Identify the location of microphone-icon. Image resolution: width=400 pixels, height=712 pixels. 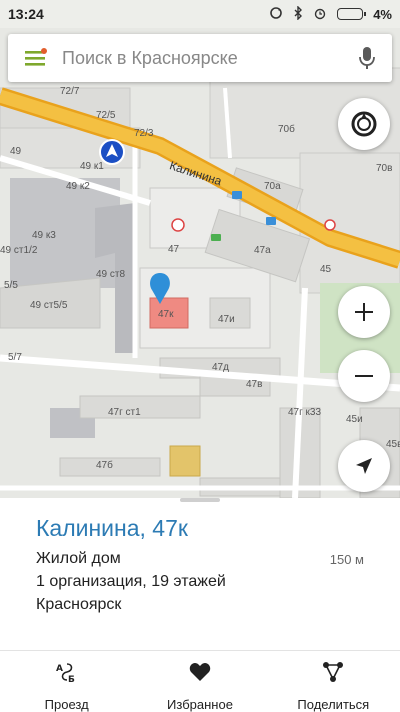
(367, 58).